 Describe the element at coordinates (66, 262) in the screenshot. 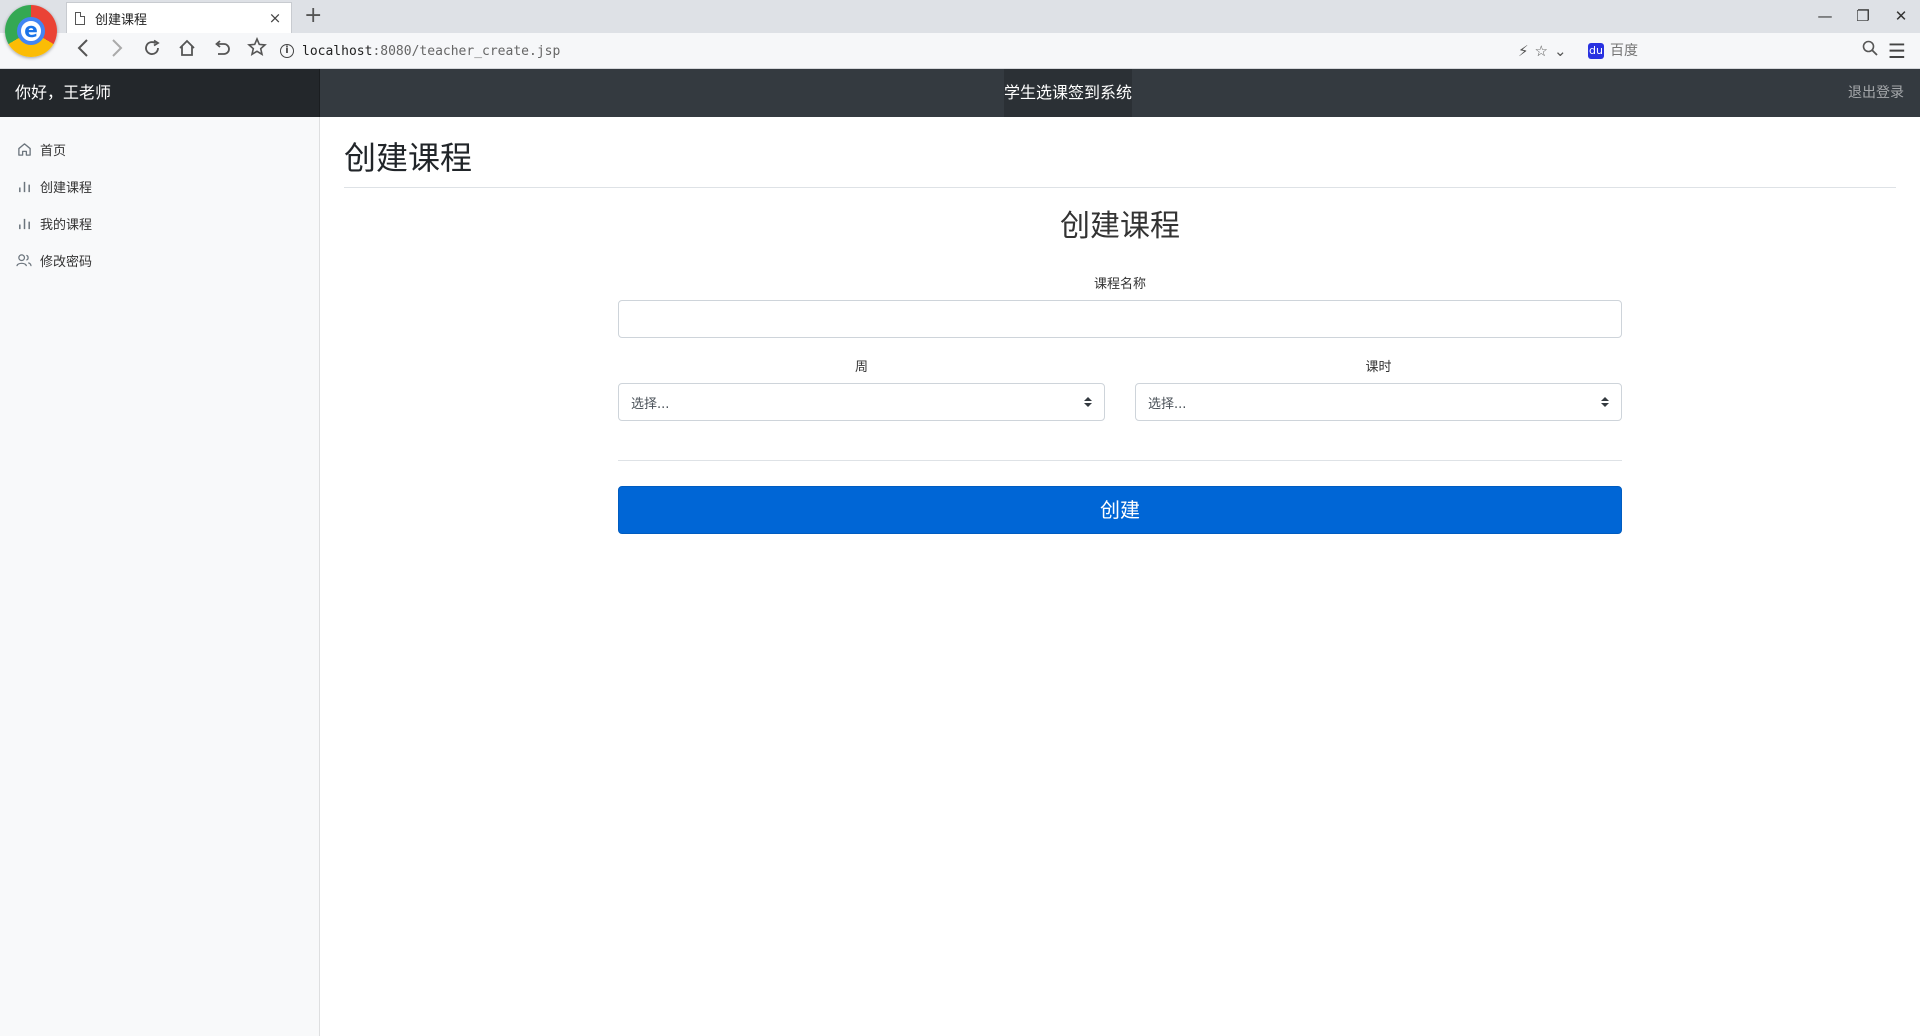

I see `sidebar-item-label: 修改密码` at that location.